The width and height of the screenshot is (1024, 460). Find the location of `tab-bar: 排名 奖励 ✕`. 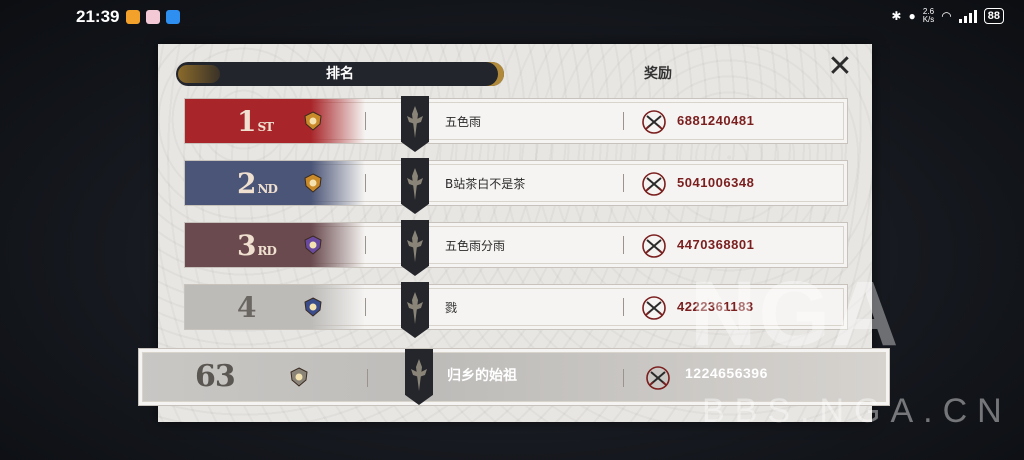

tab-bar: 排名 奖励 ✕ is located at coordinates (515, 68).